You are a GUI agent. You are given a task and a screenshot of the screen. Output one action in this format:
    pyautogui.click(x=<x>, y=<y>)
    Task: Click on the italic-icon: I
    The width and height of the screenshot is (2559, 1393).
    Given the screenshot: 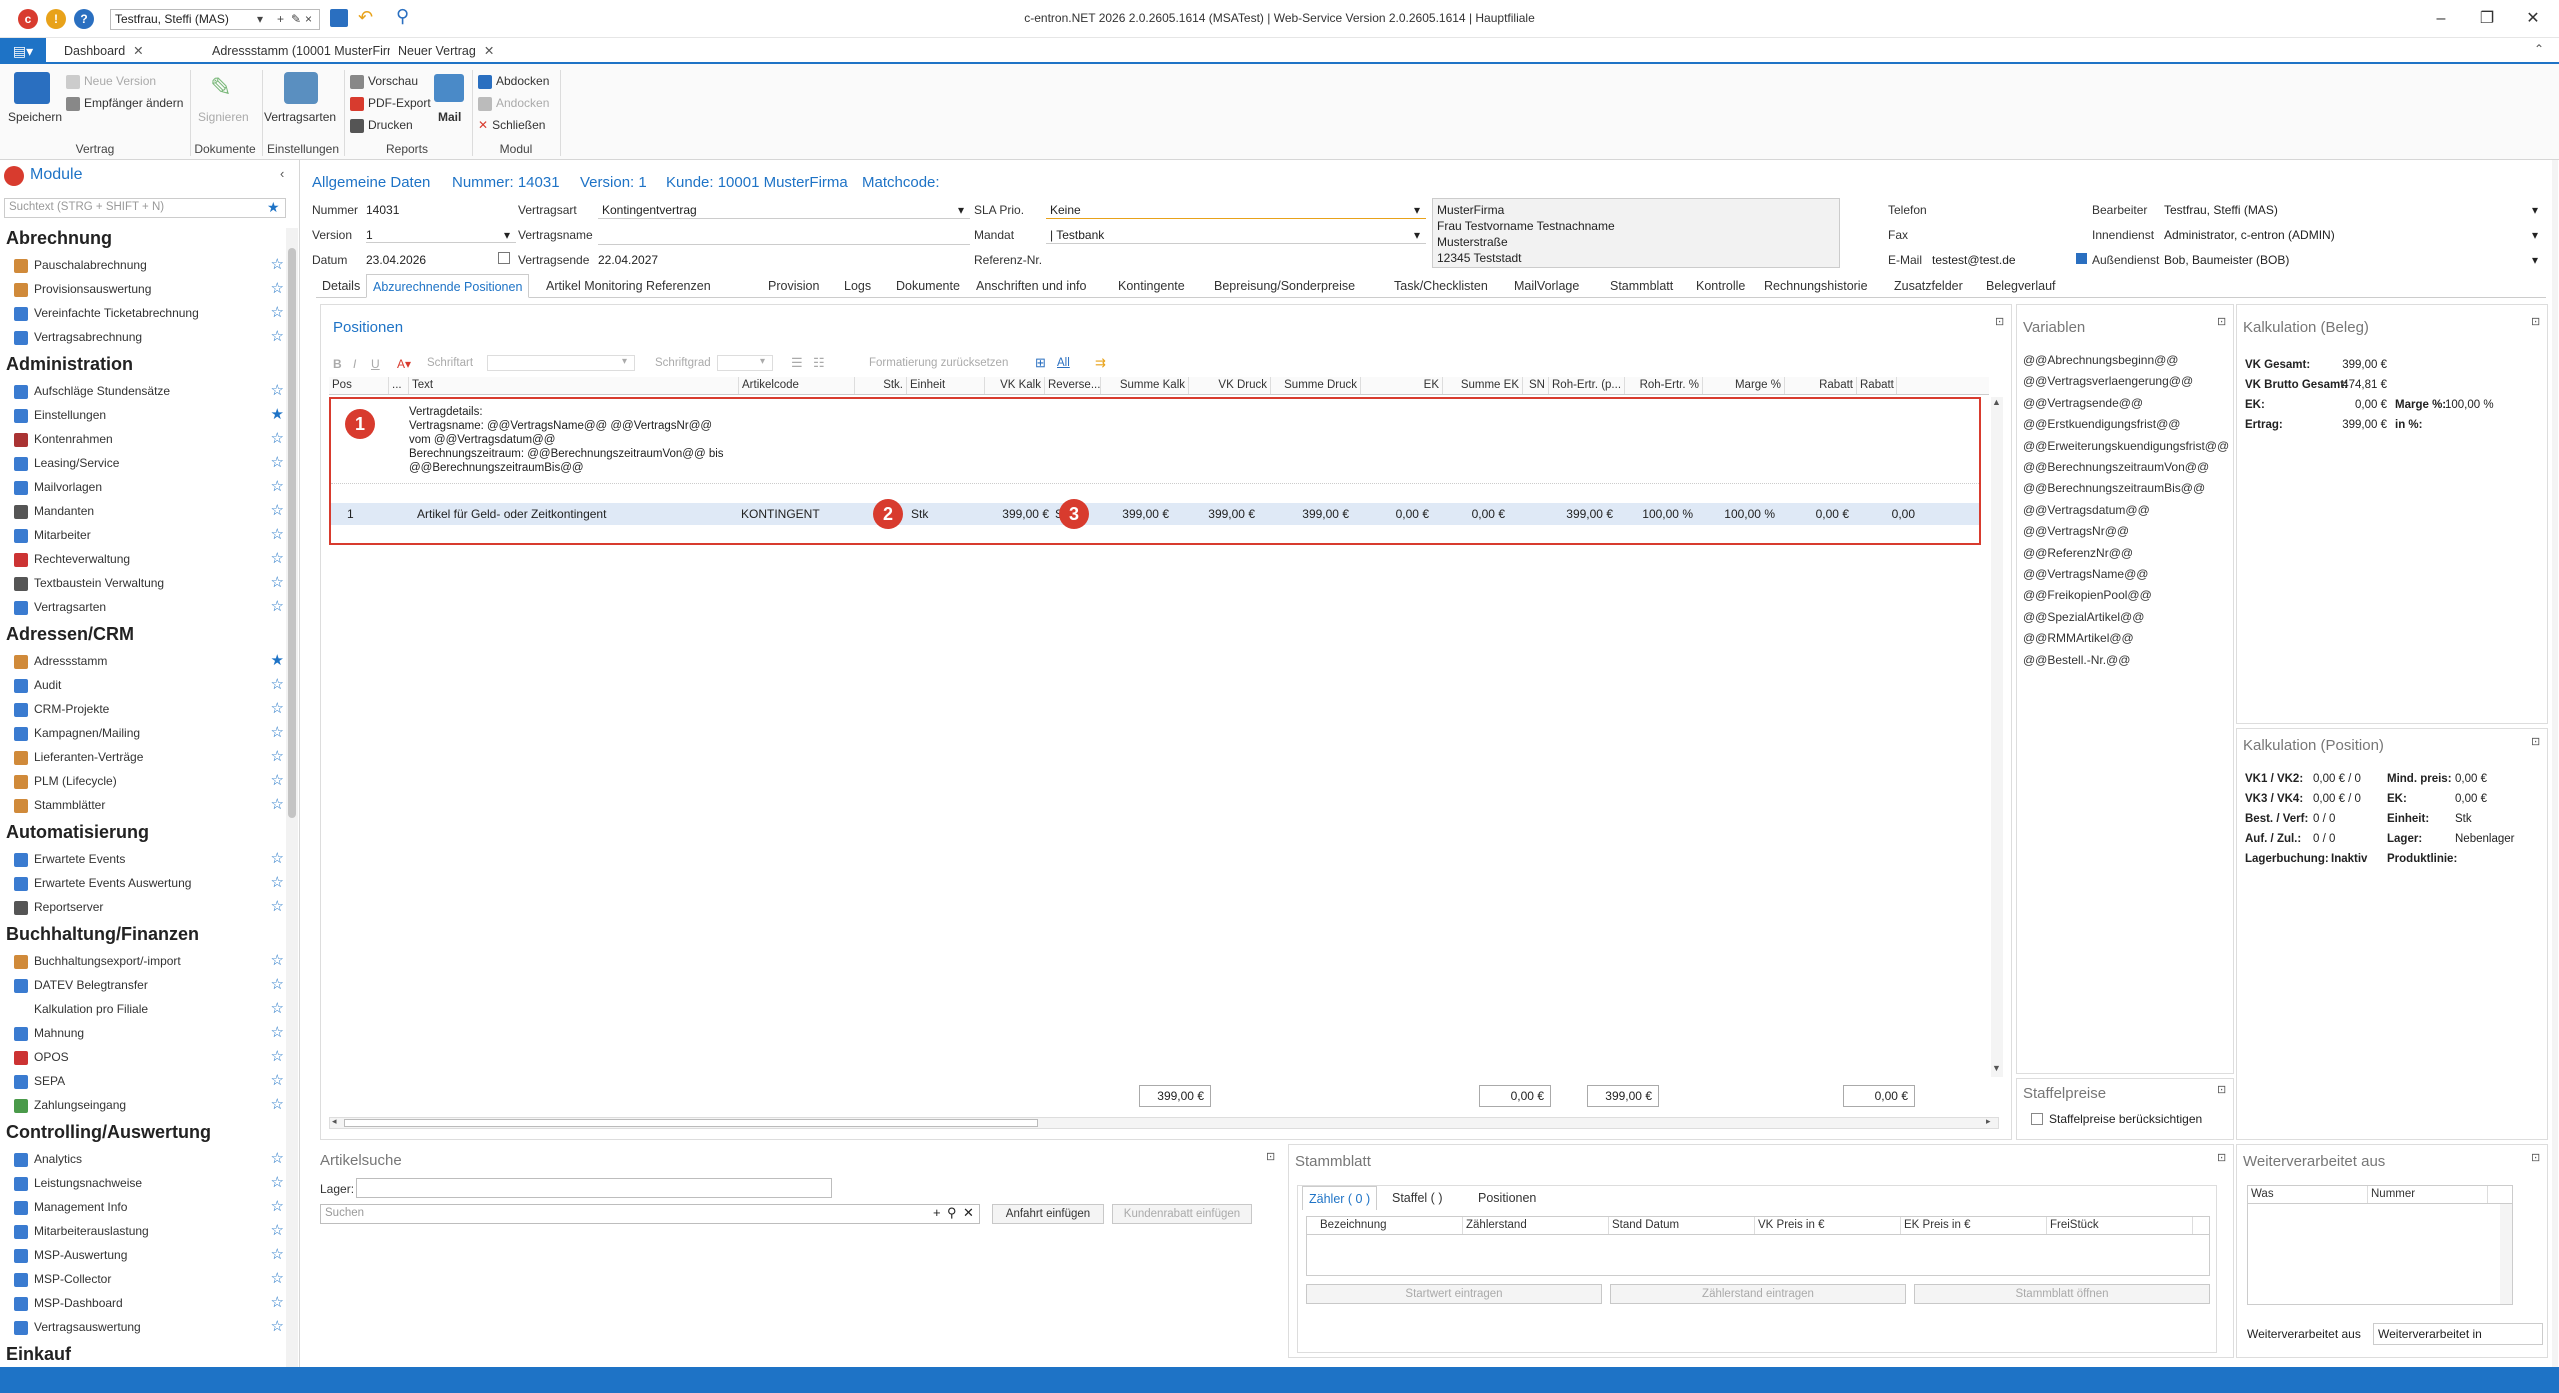 What is the action you would take?
    pyautogui.click(x=354, y=364)
    